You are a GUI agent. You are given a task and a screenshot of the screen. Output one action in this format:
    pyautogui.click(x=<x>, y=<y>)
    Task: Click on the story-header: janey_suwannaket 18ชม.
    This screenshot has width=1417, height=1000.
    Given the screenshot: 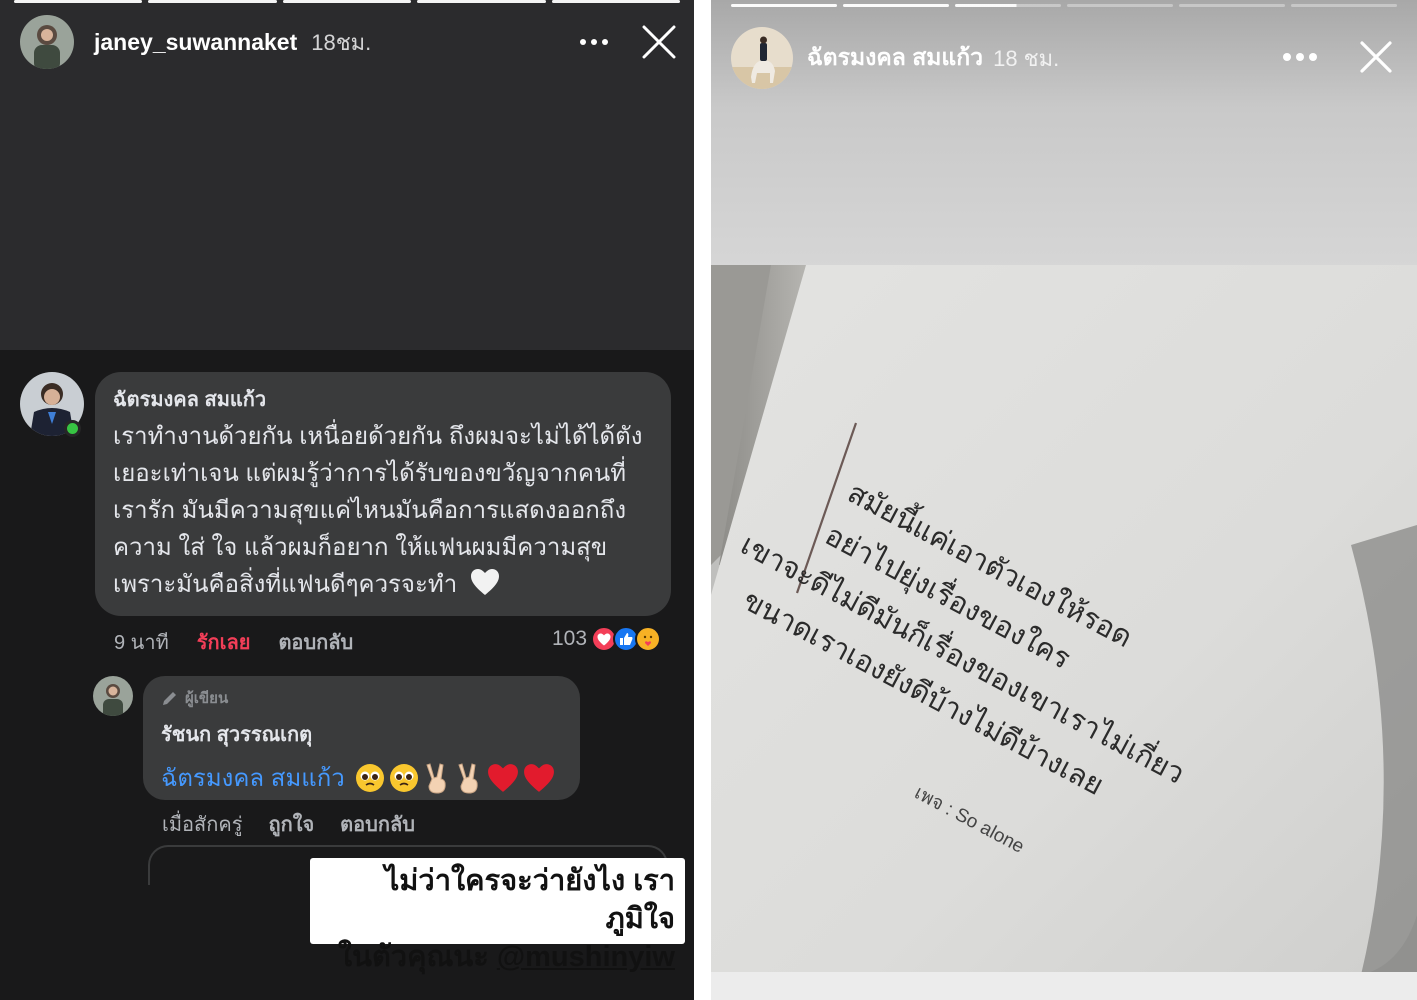 What is the action you would take?
    pyautogui.click(x=195, y=42)
    